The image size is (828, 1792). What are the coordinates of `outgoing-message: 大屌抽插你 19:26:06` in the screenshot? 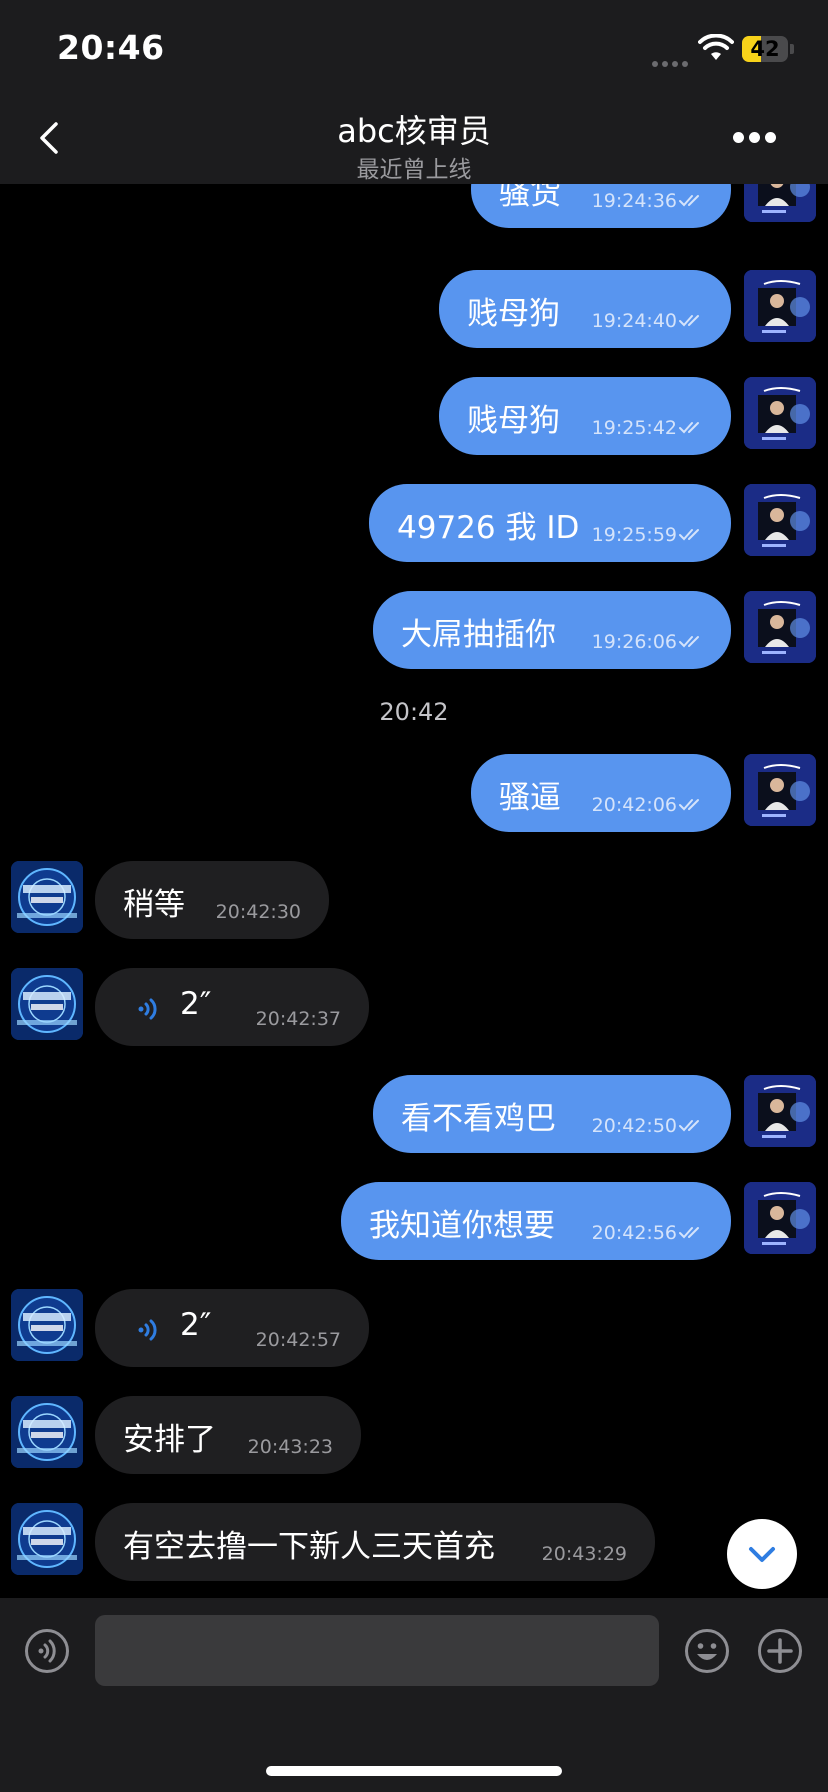 It's located at (414, 631).